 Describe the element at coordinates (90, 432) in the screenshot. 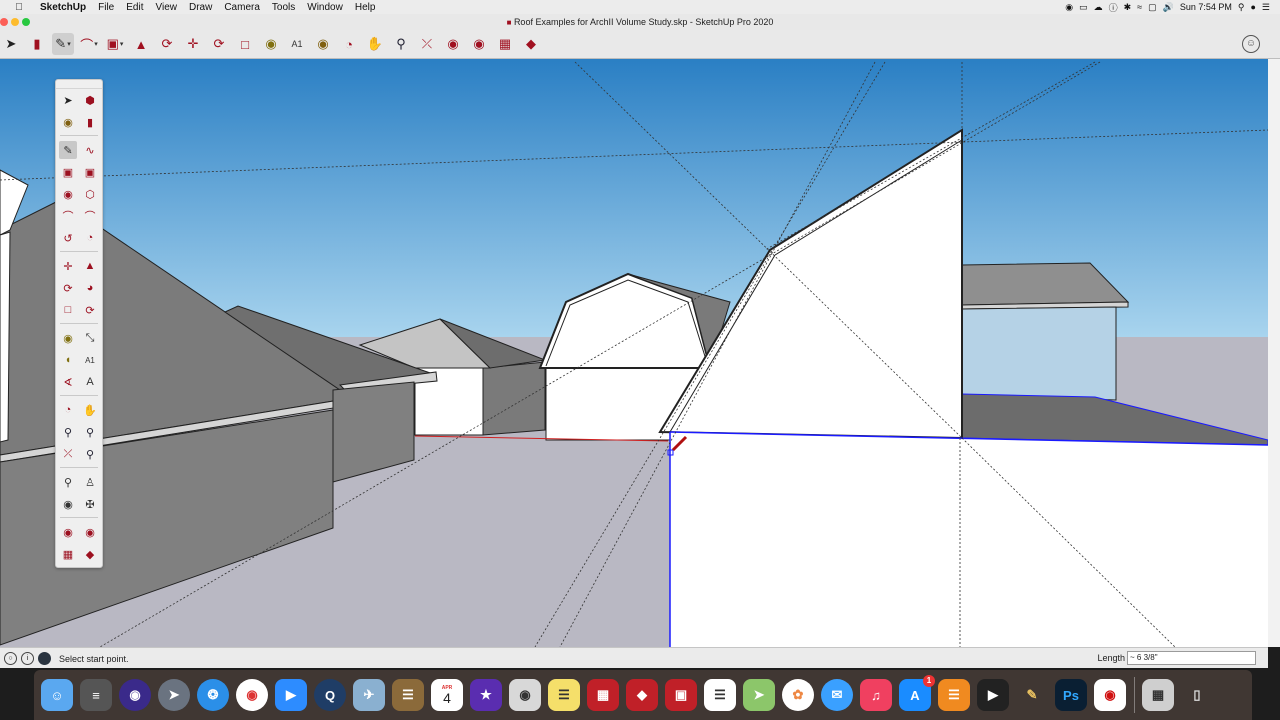

I see `zoom-window-icon: ⚲` at that location.